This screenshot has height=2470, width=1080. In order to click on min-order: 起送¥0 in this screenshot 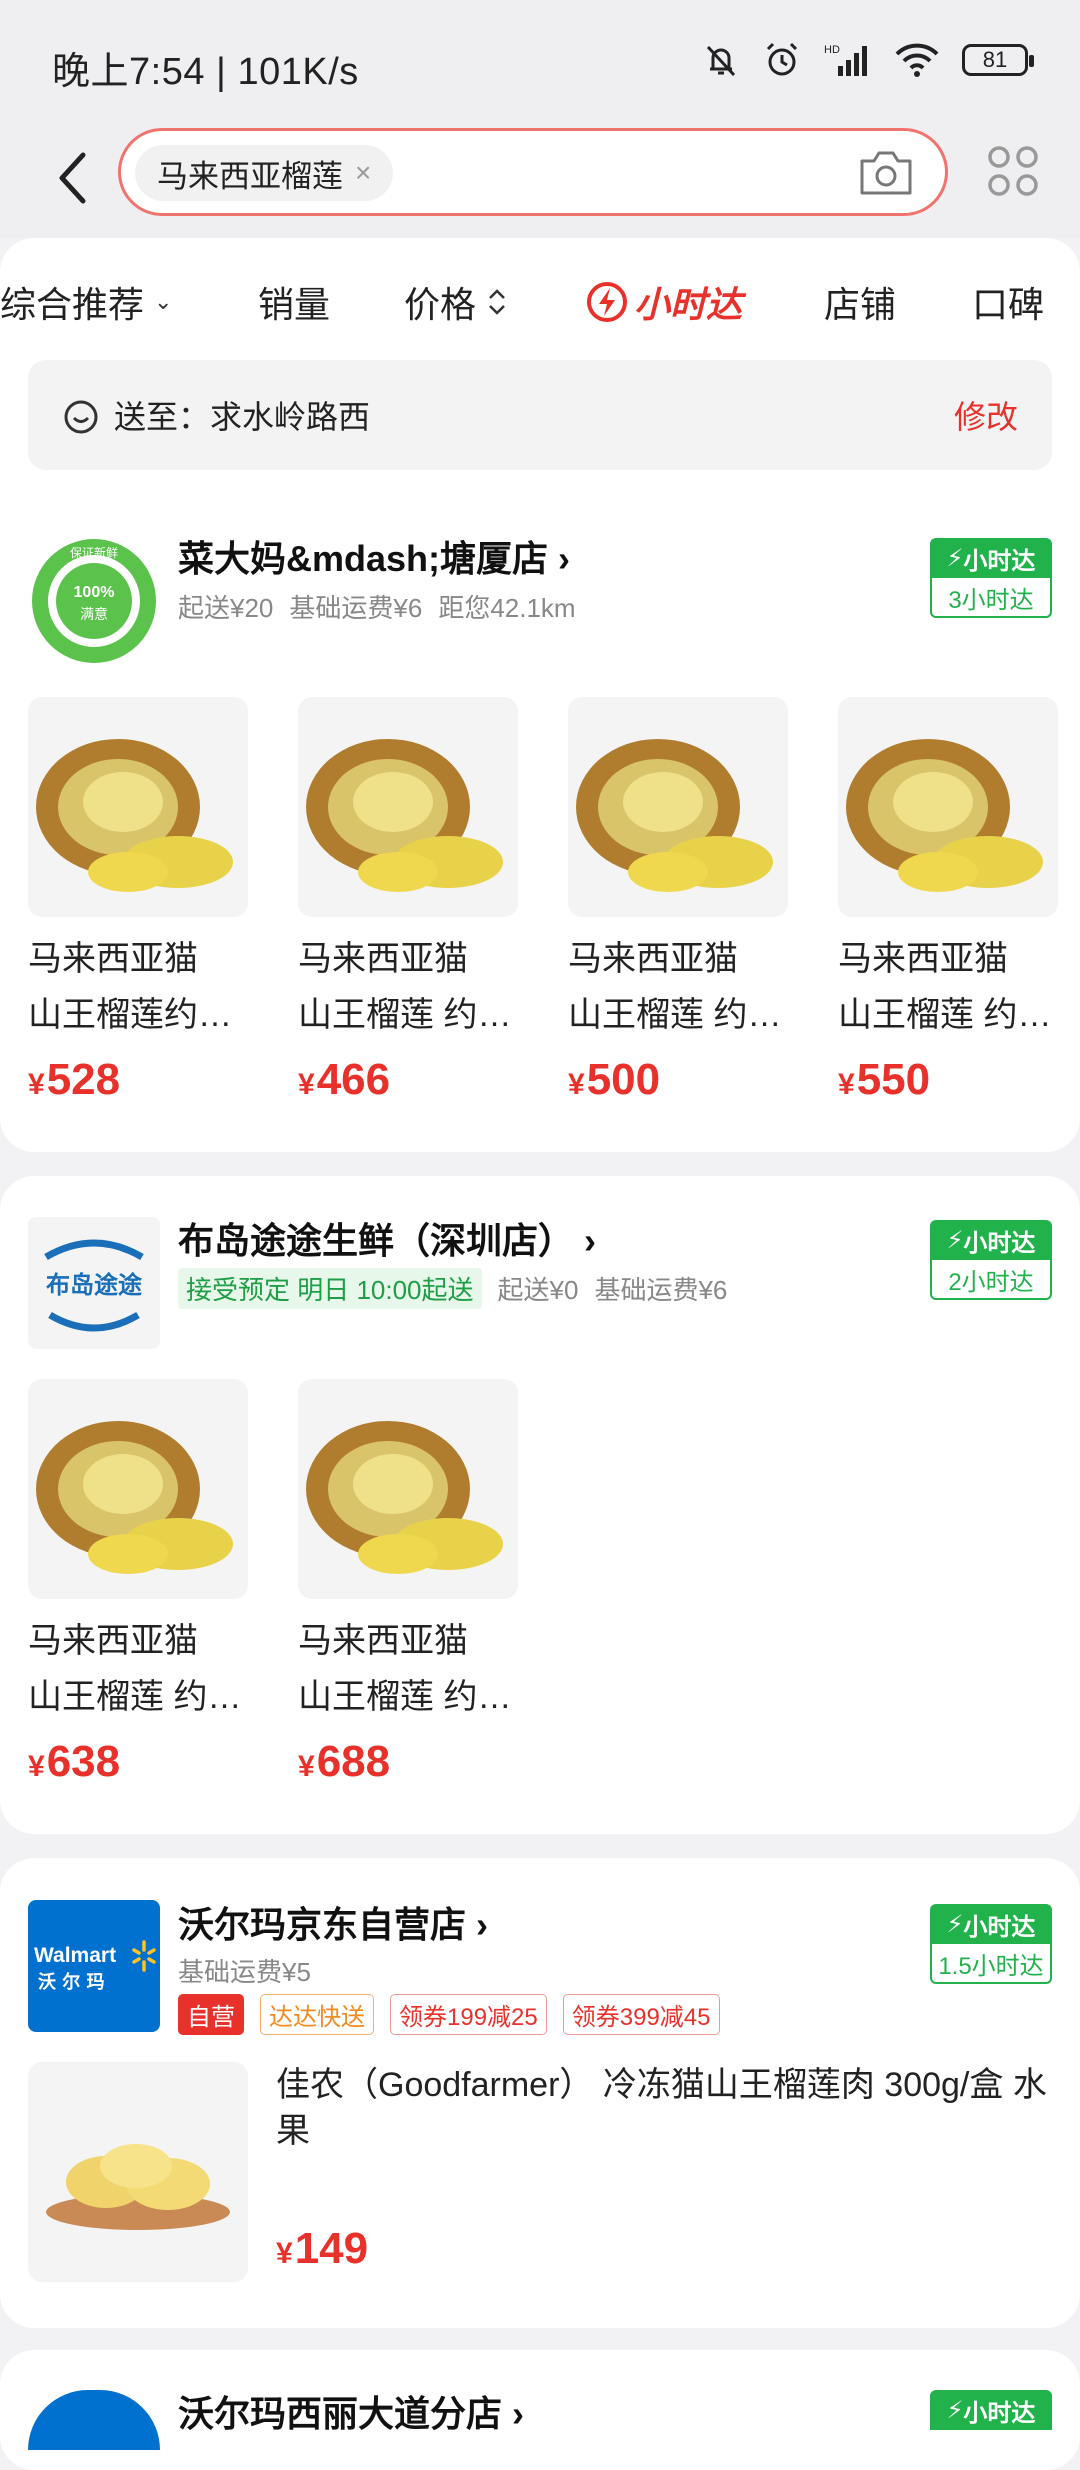, I will do `click(538, 1290)`.